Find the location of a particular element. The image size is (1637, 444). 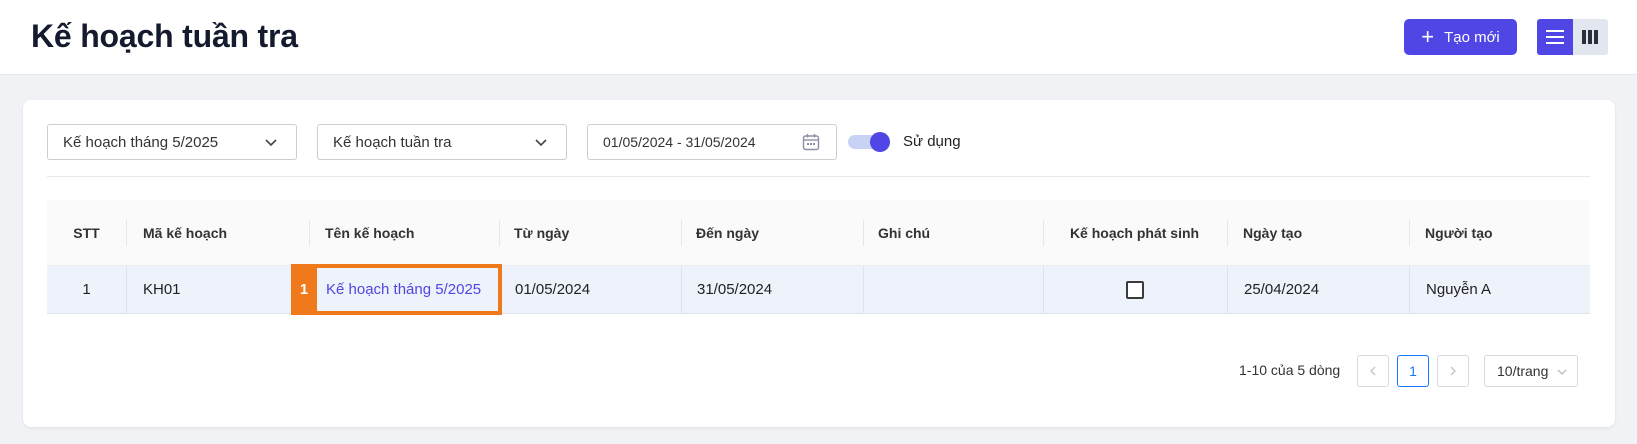

column-header-note: Ghi chú is located at coordinates (904, 232).